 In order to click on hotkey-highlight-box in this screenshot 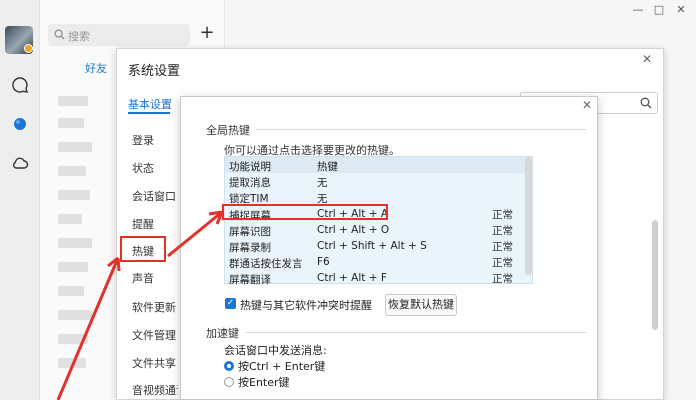, I will do `click(143, 249)`.